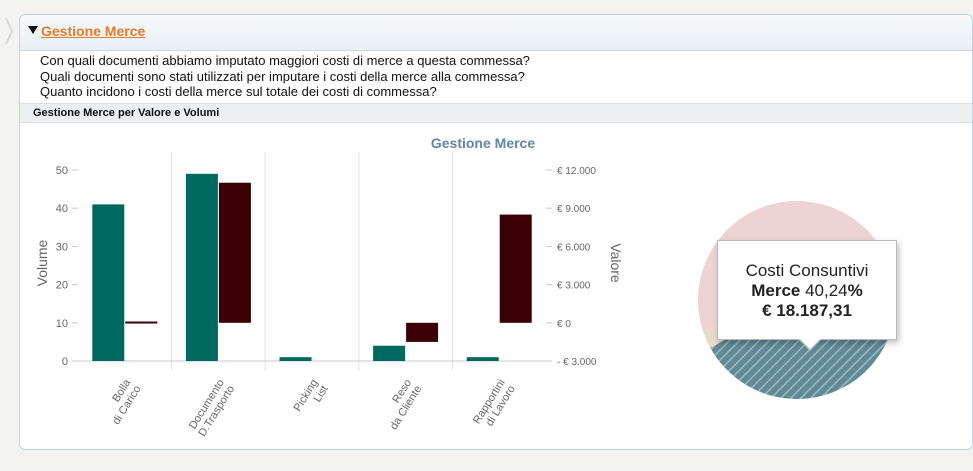  Describe the element at coordinates (483, 143) in the screenshot. I see `chart-title: Gestione Merce` at that location.